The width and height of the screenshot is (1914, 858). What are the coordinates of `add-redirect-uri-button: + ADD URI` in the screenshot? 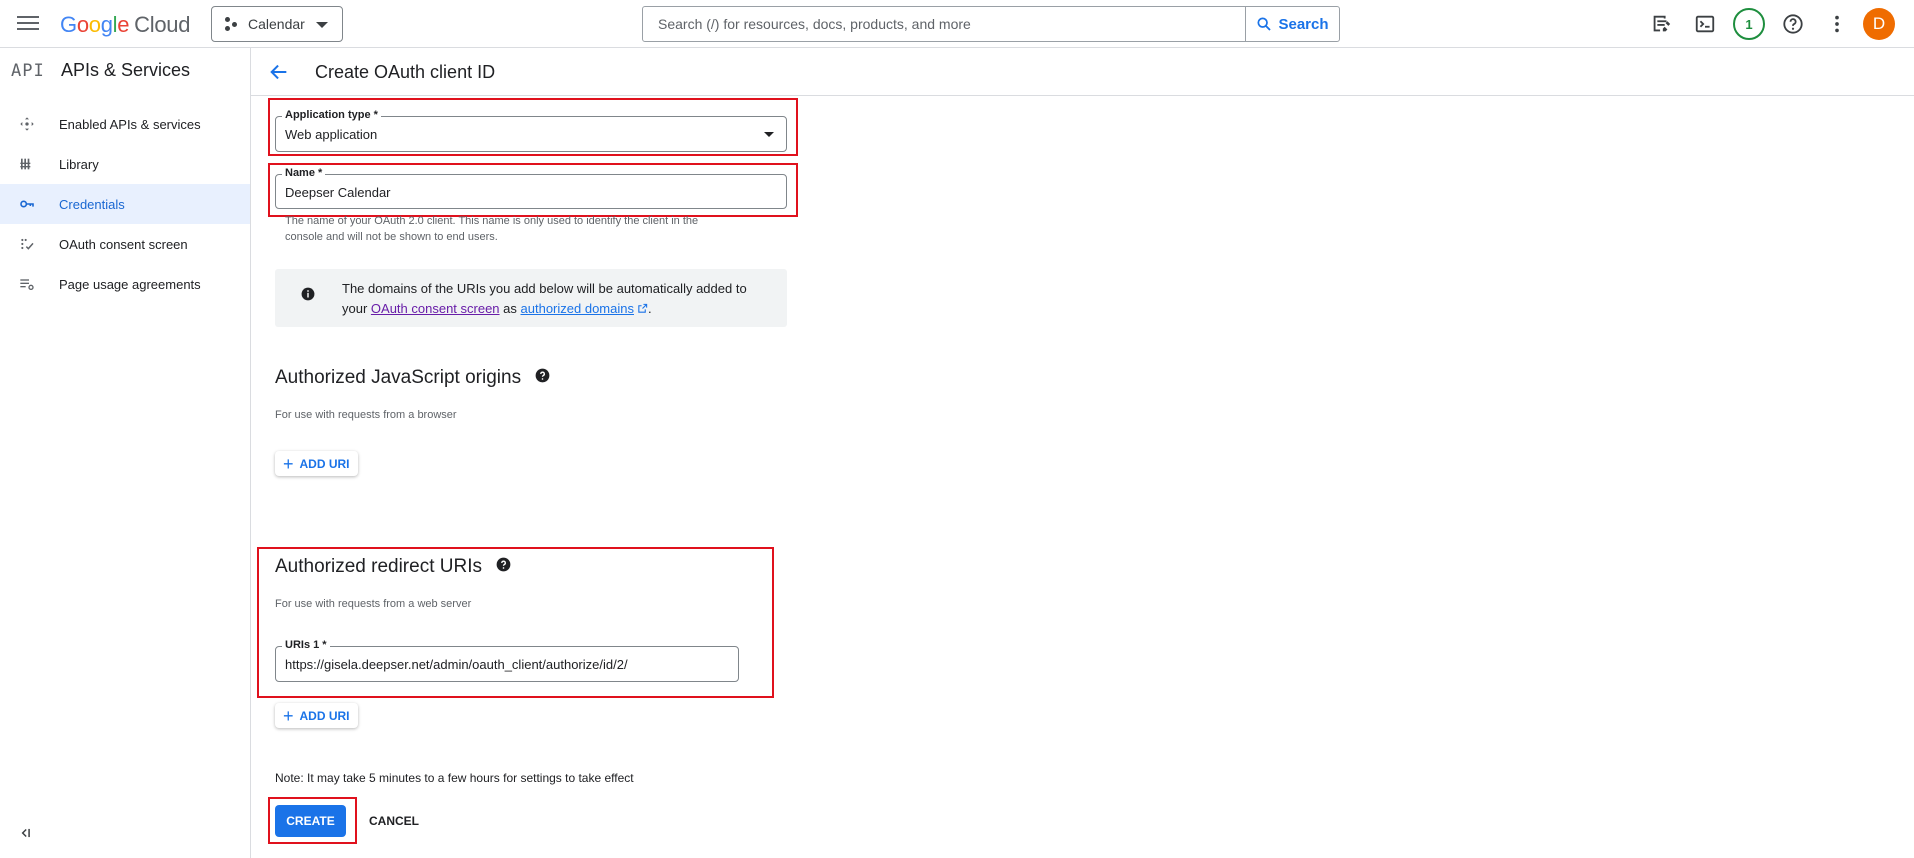 It's located at (316, 715).